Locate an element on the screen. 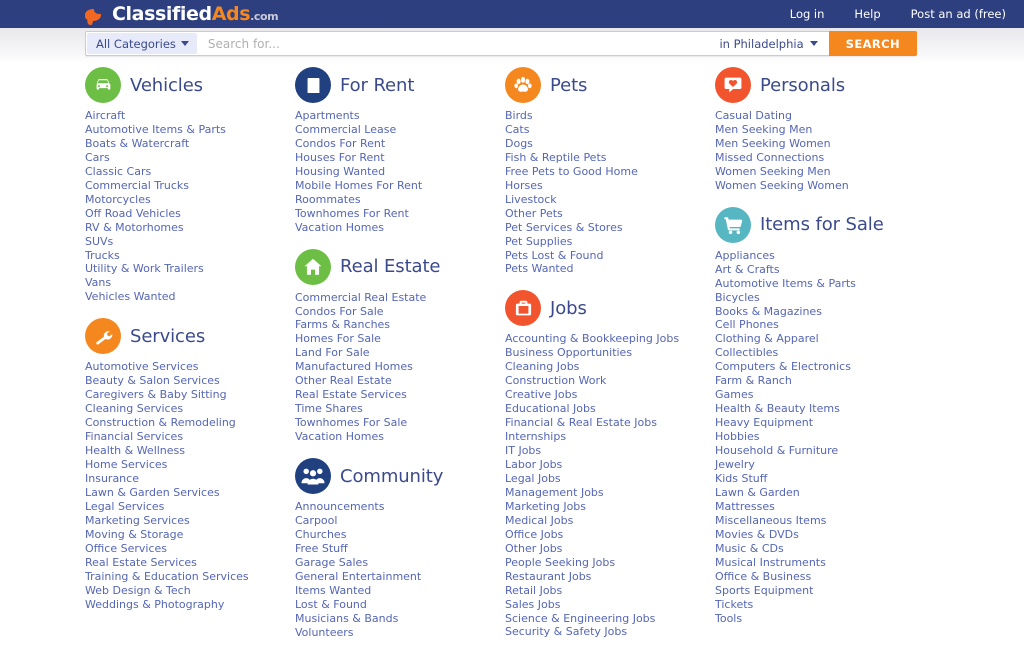 The width and height of the screenshot is (1024, 651). login-link: Log in is located at coordinates (807, 14).